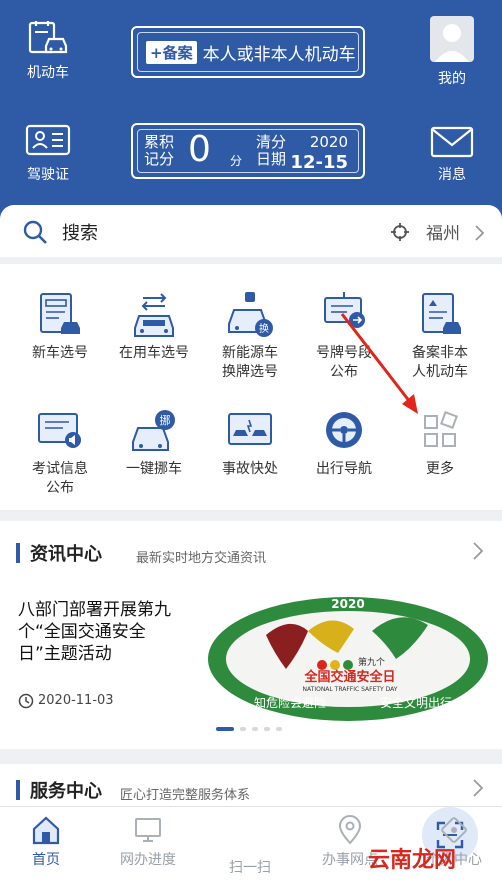 The width and height of the screenshot is (502, 885). Describe the element at coordinates (478, 551) in the screenshot. I see `news-more-chevron-icon` at that location.